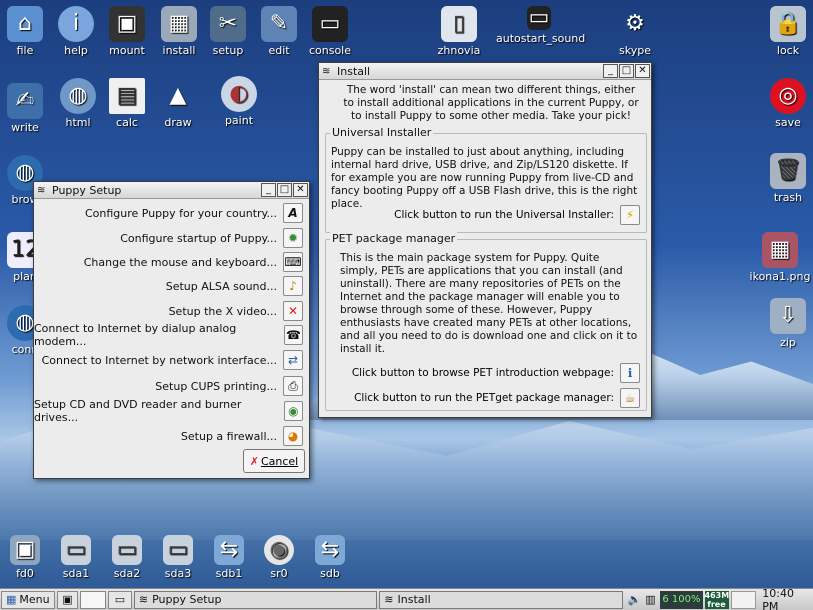  What do you see at coordinates (717, 599) in the screenshot?
I see `memory-free-indicator: 463M free` at bounding box center [717, 599].